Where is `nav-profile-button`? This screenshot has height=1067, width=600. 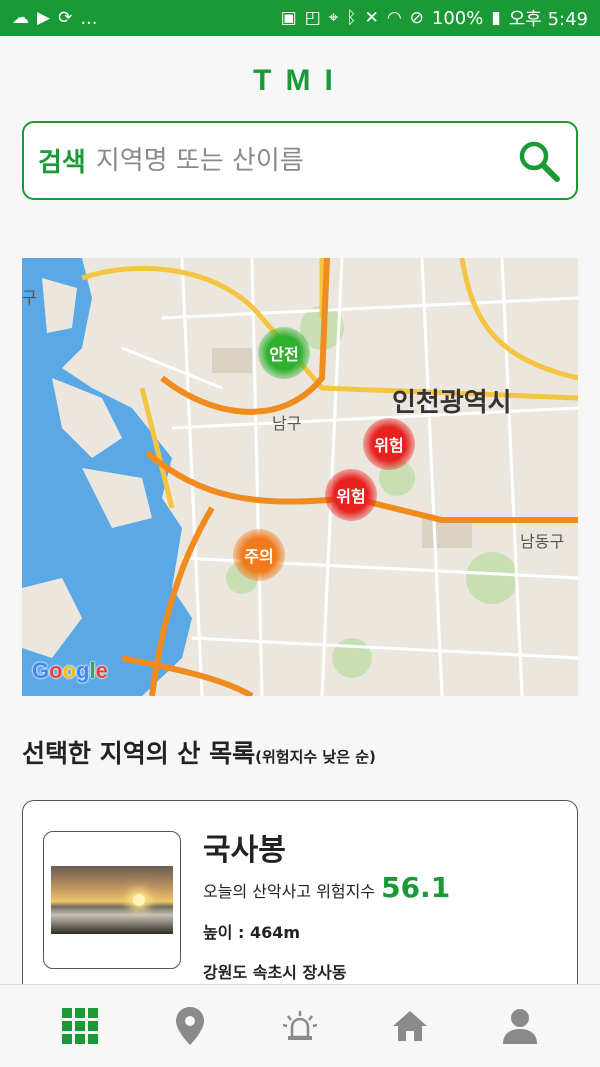 nav-profile-button is located at coordinates (520, 1026).